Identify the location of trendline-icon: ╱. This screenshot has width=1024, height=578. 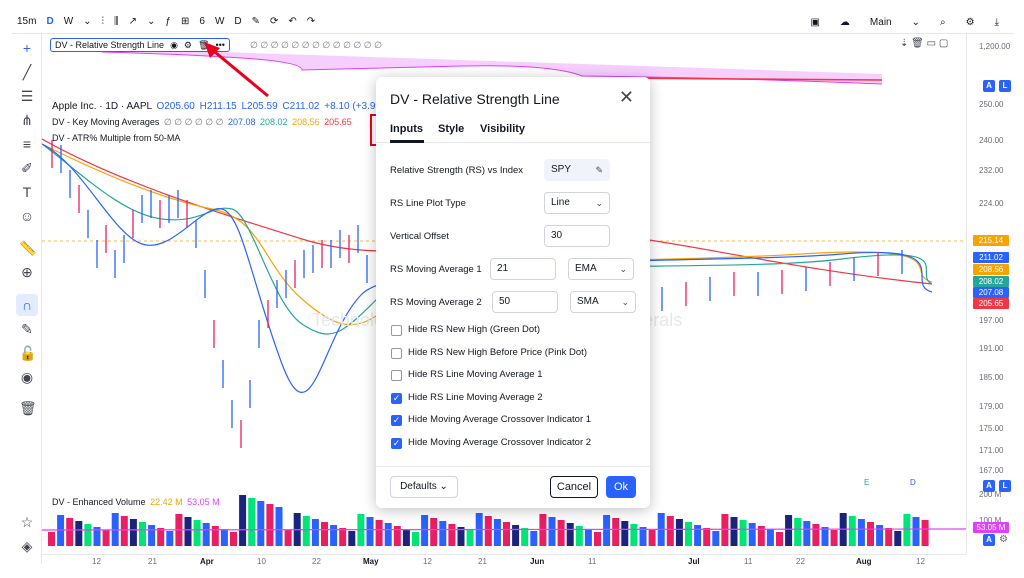
(27, 72).